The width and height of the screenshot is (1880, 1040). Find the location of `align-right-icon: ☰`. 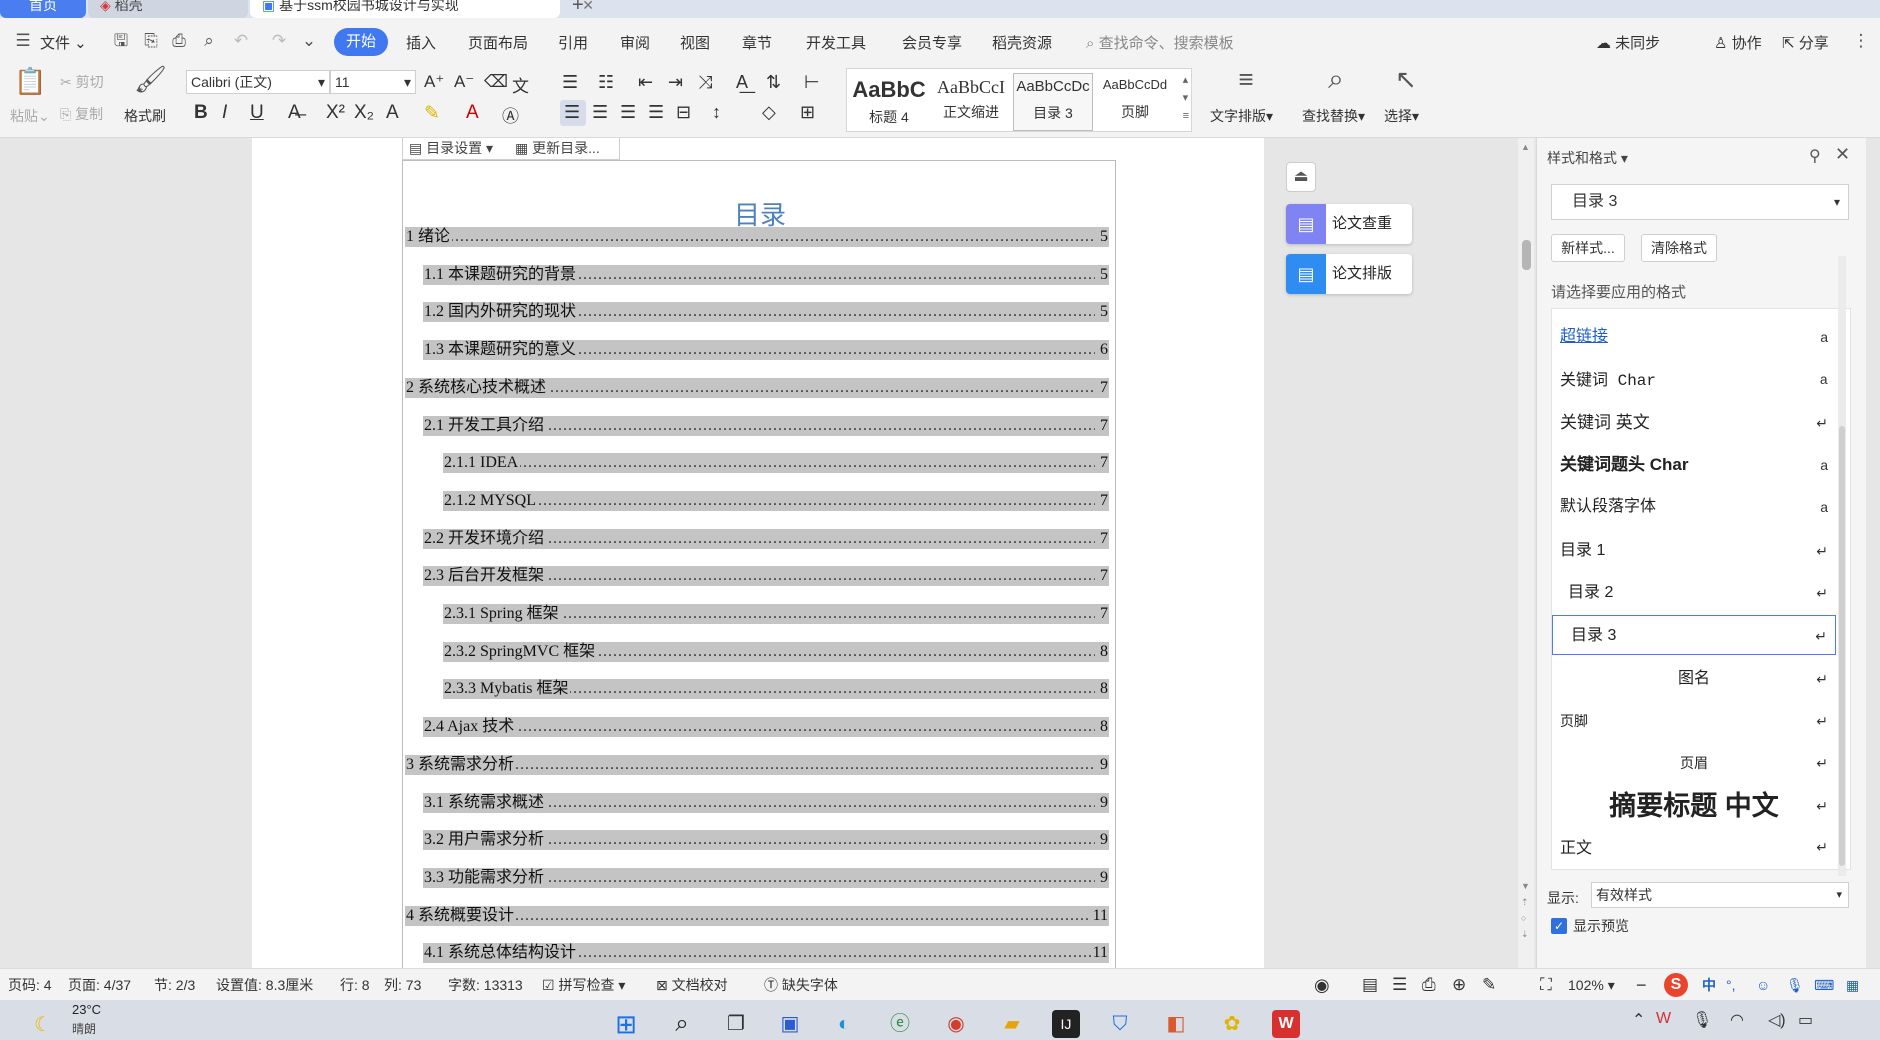

align-right-icon: ☰ is located at coordinates (628, 112).